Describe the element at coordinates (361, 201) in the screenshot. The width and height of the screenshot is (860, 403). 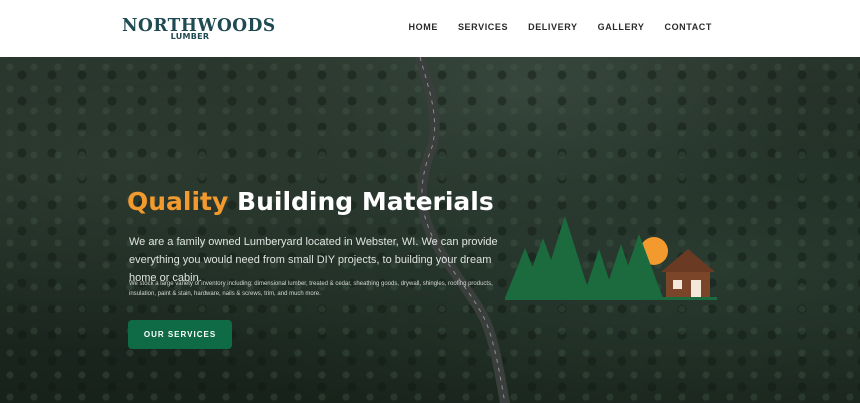
I see `hero-title-rest: Building Materials` at that location.